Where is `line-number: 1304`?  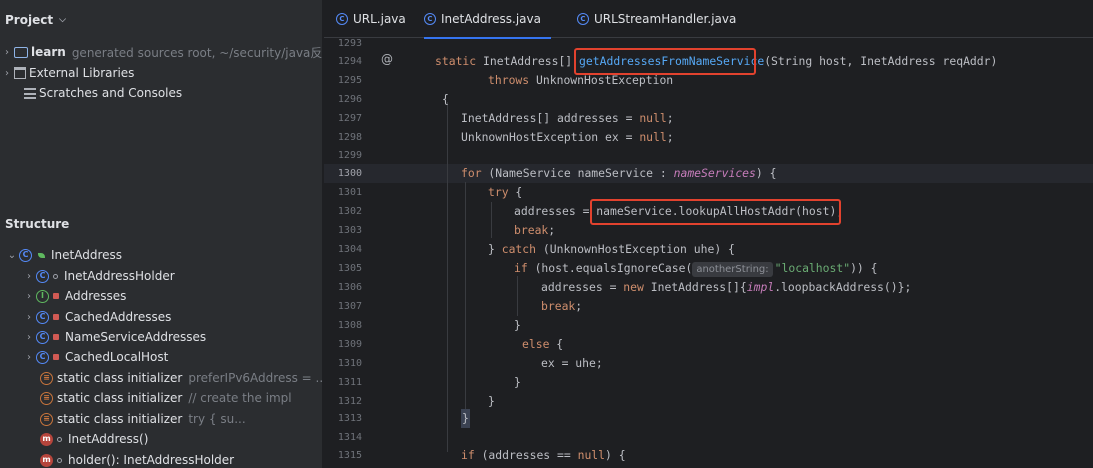
line-number: 1304 is located at coordinates (349, 249).